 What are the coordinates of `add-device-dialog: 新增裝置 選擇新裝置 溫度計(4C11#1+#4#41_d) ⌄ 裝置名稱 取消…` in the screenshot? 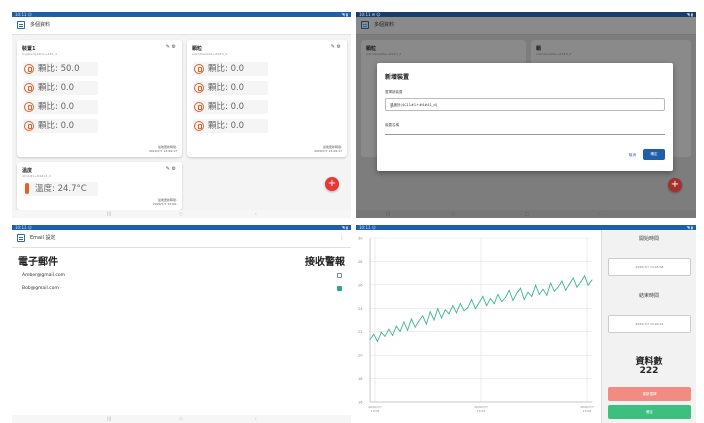 It's located at (525, 117).